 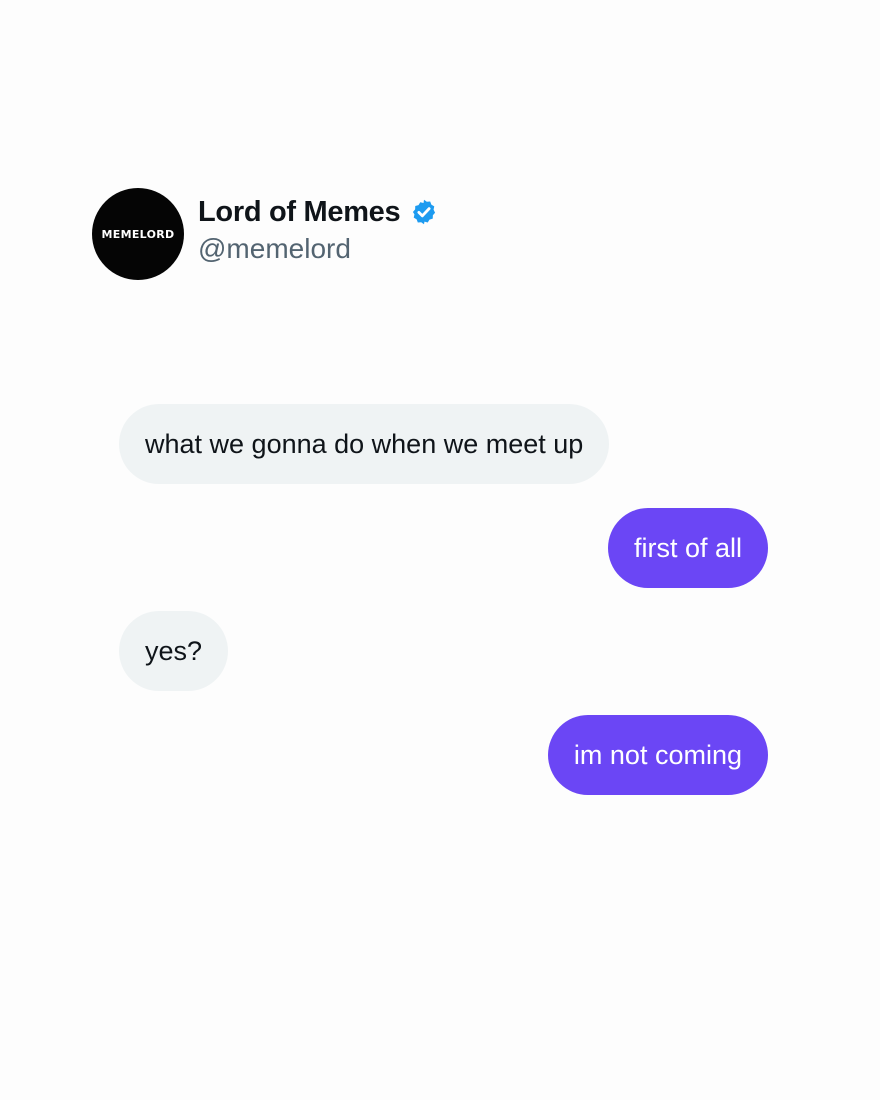 I want to click on avatar: MEMELORD, so click(x=138, y=234).